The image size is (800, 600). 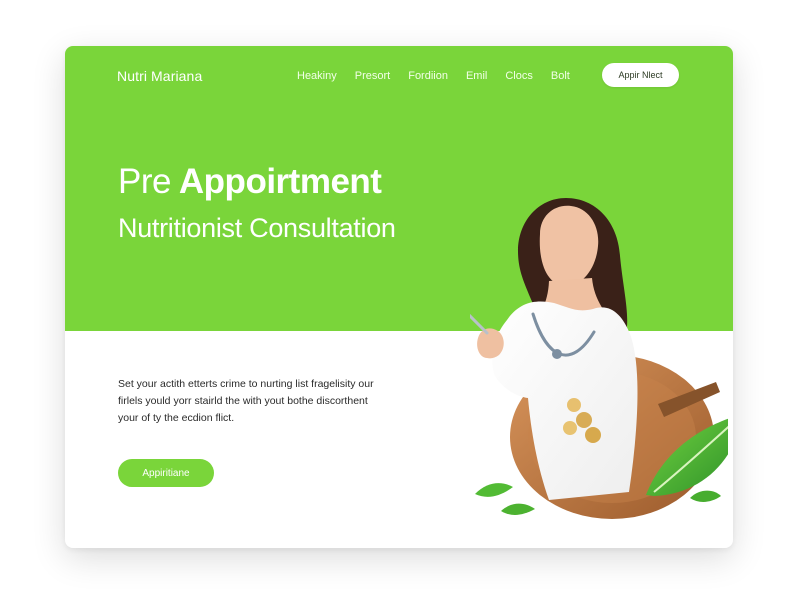 I want to click on headline-prefix: Pre, so click(x=144, y=181).